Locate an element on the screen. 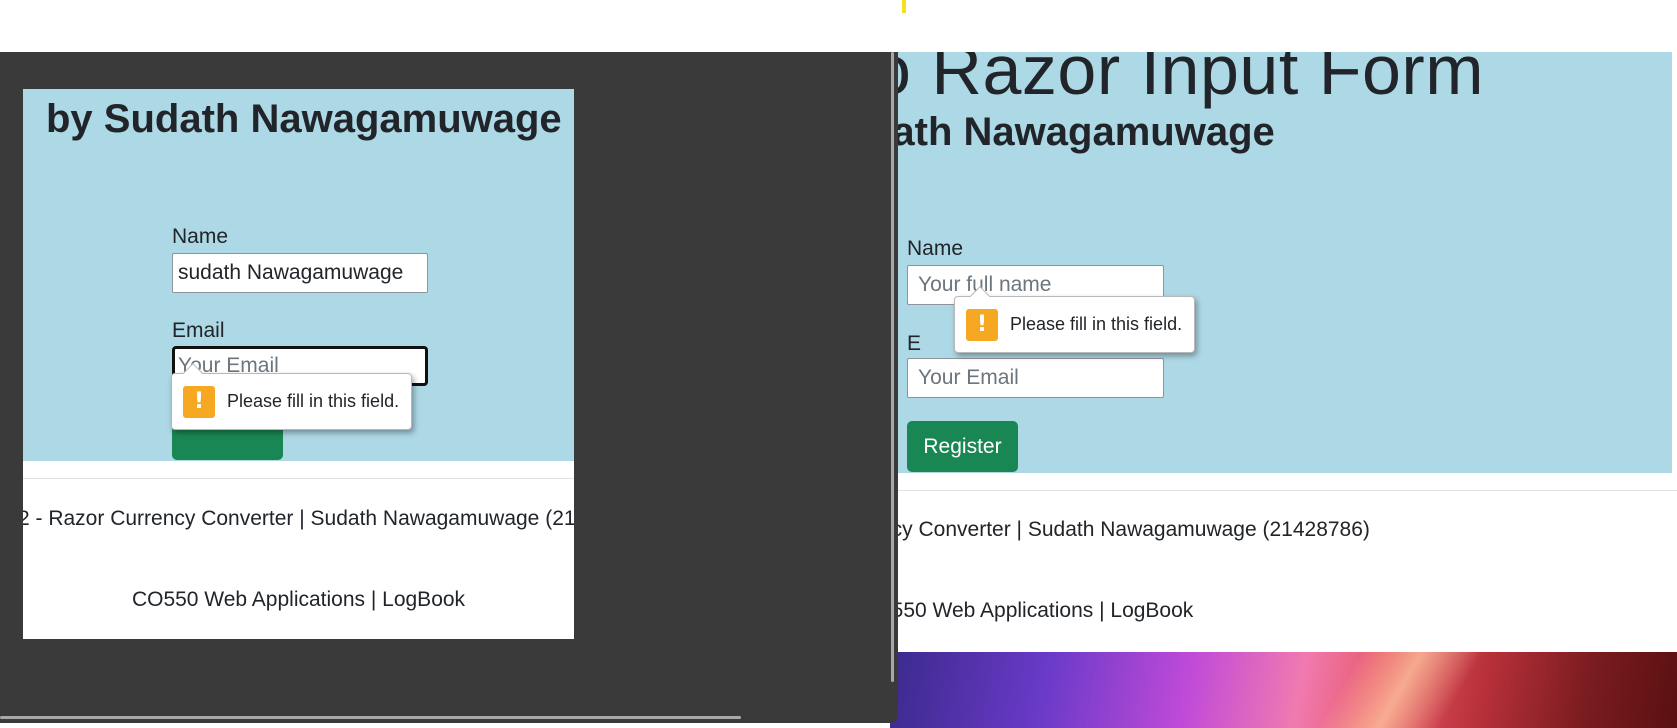 The width and height of the screenshot is (1677, 728). highlight-marker is located at coordinates (904, 6).